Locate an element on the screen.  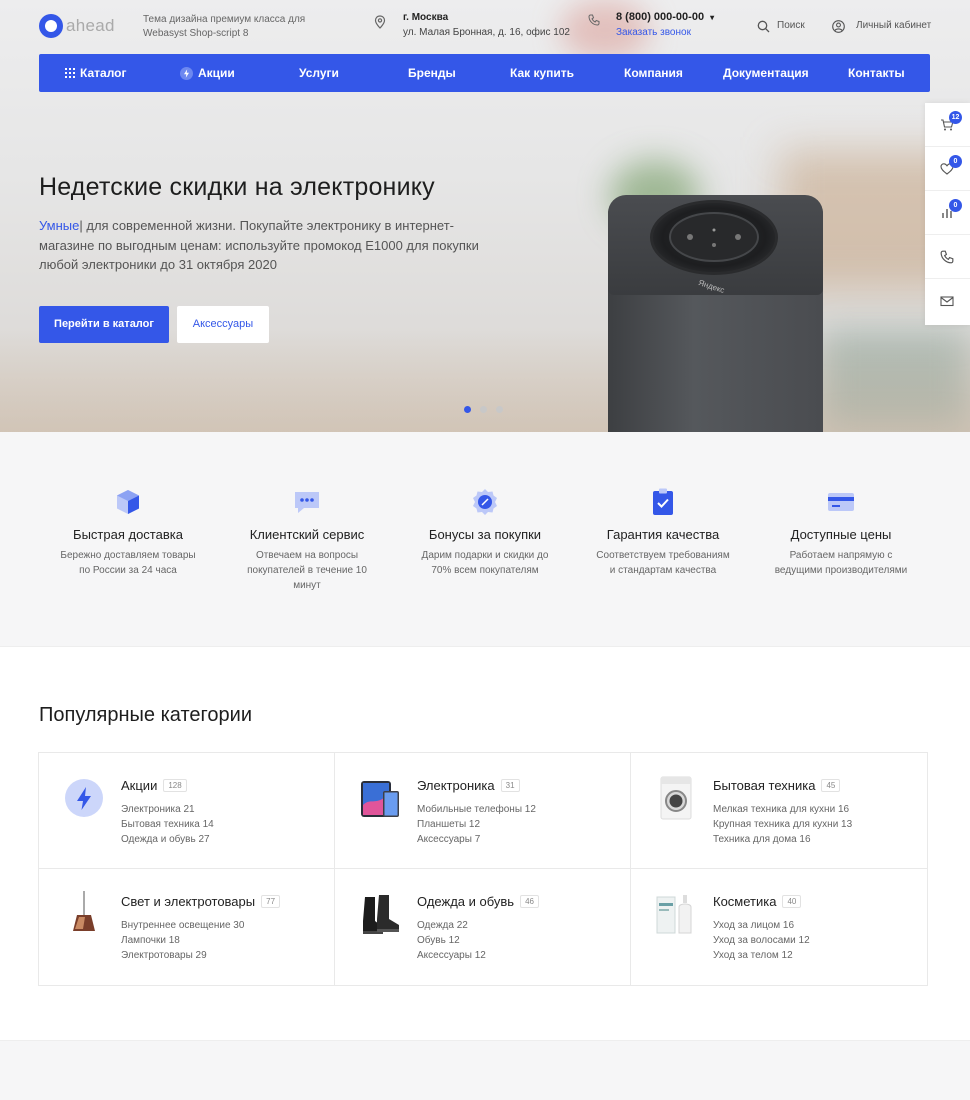
category-count-badge: 40 is located at coordinates (792, 901).